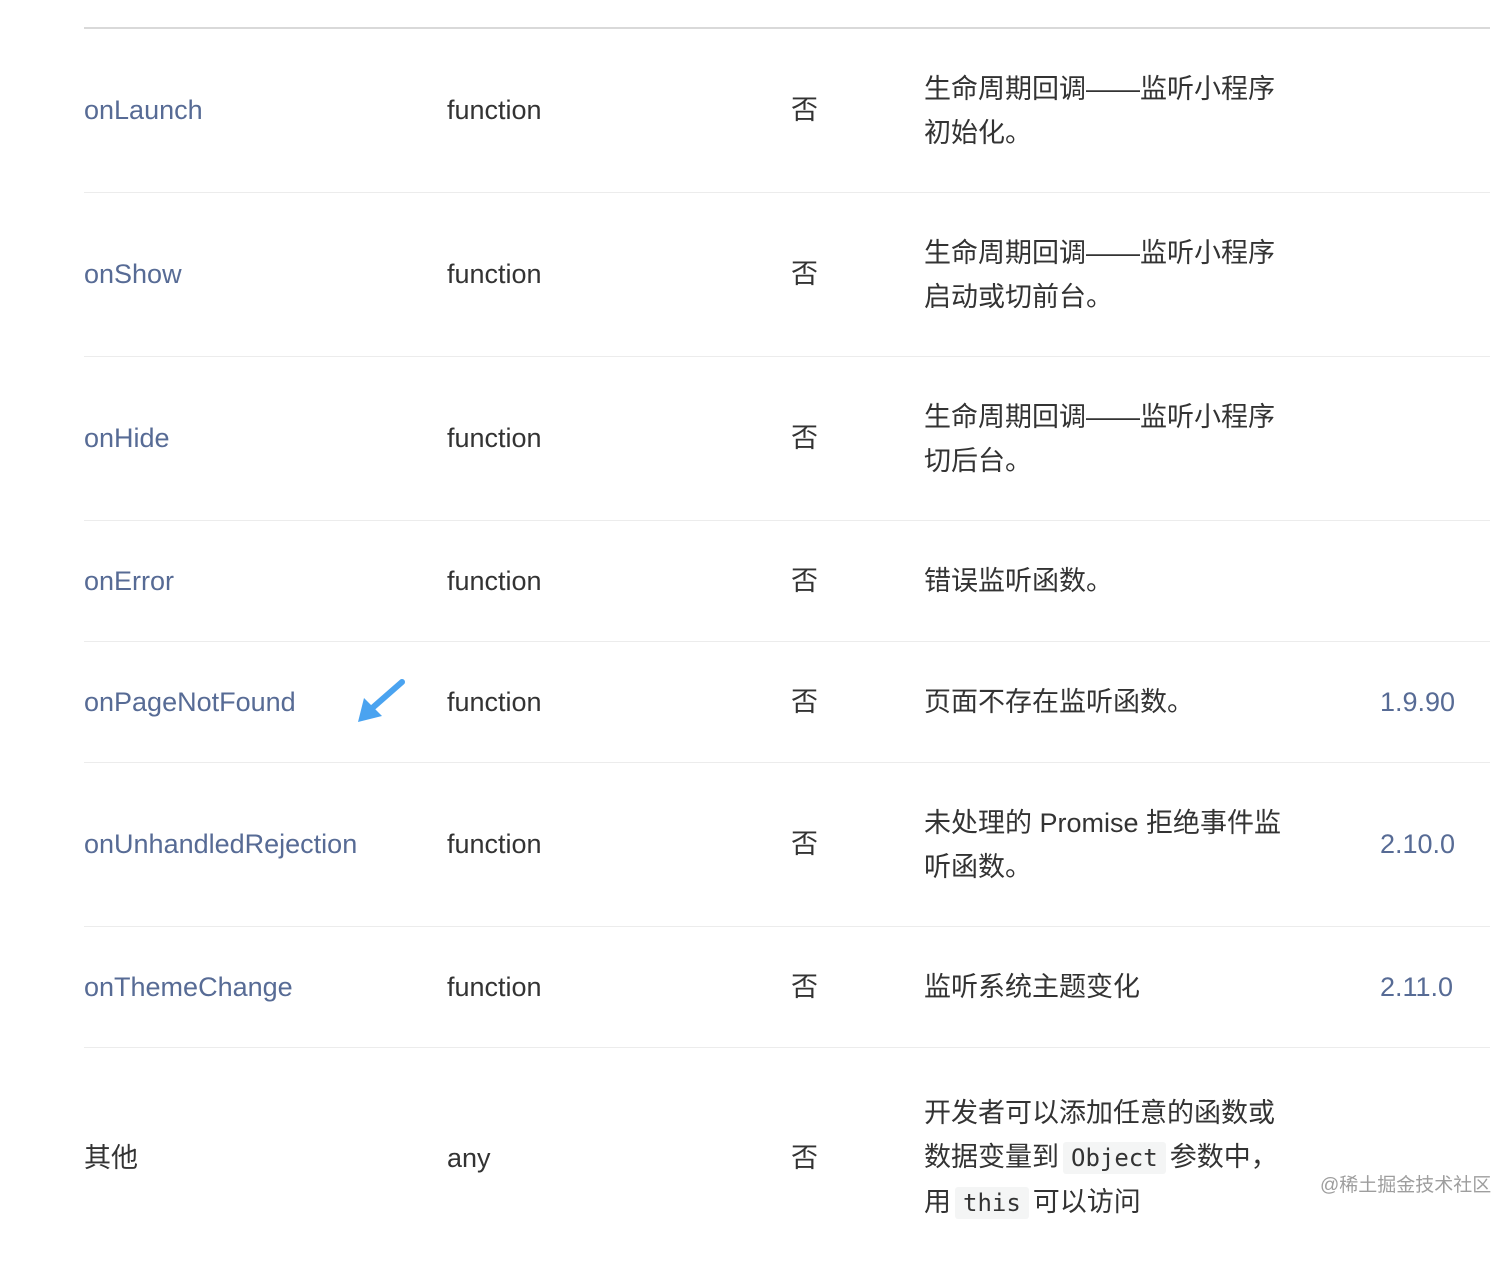 The image size is (1512, 1268). Describe the element at coordinates (1114, 581) in the screenshot. I see `description-cell: 错误监听函数。` at that location.